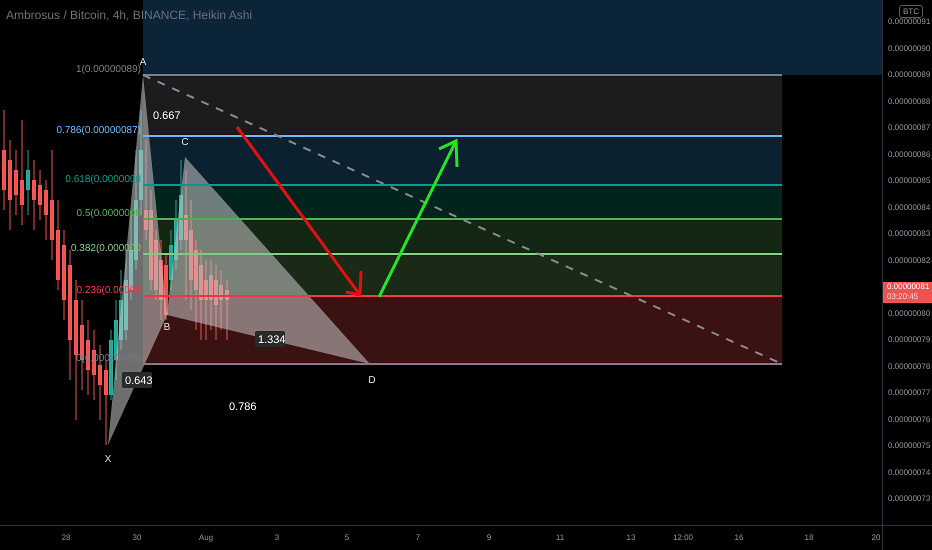  Describe the element at coordinates (909, 393) in the screenshot. I see `price-tick: 0.00000077` at that location.